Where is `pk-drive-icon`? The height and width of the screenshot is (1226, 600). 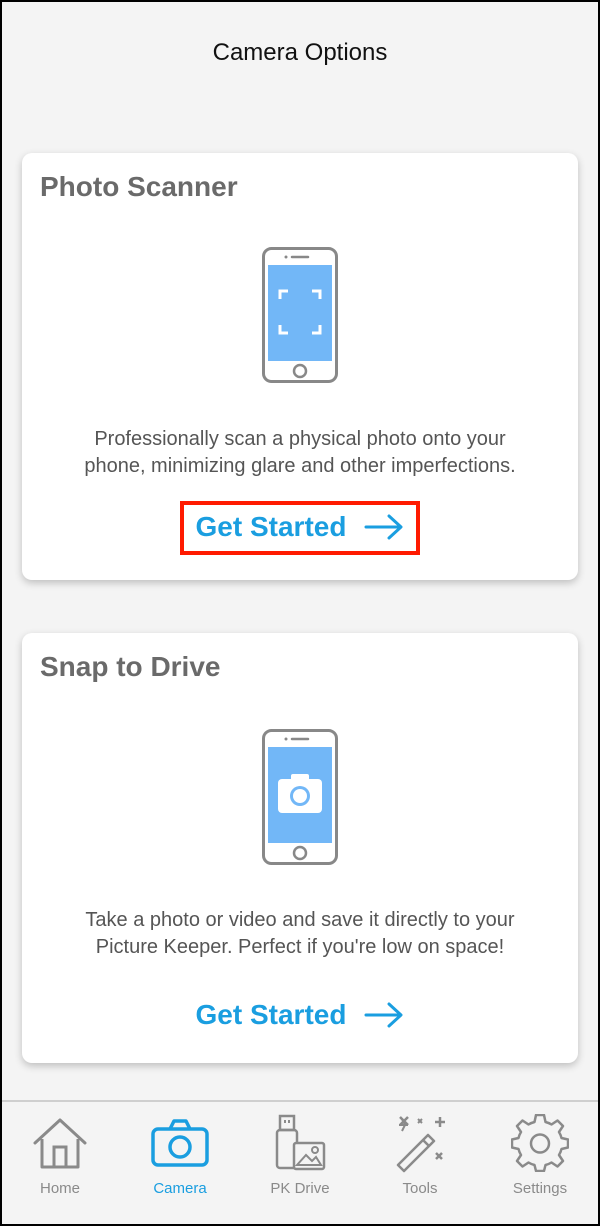
pk-drive-icon is located at coordinates (300, 1143).